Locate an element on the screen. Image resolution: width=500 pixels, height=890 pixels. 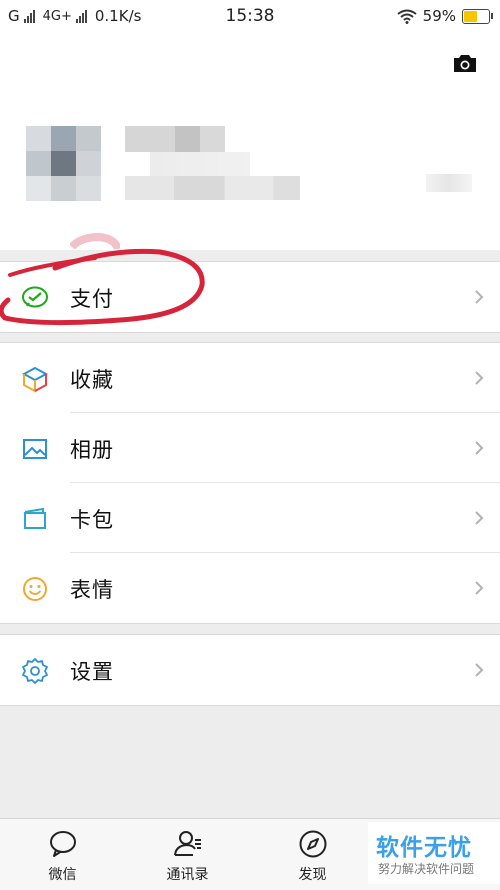
gear-icon is located at coordinates (35, 671).